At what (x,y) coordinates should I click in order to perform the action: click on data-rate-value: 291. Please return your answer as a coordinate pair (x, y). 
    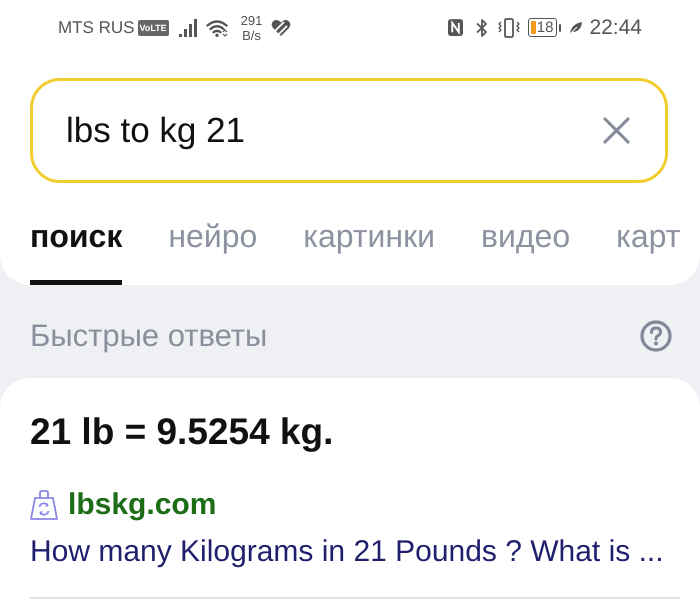
    Looking at the image, I should click on (251, 20).